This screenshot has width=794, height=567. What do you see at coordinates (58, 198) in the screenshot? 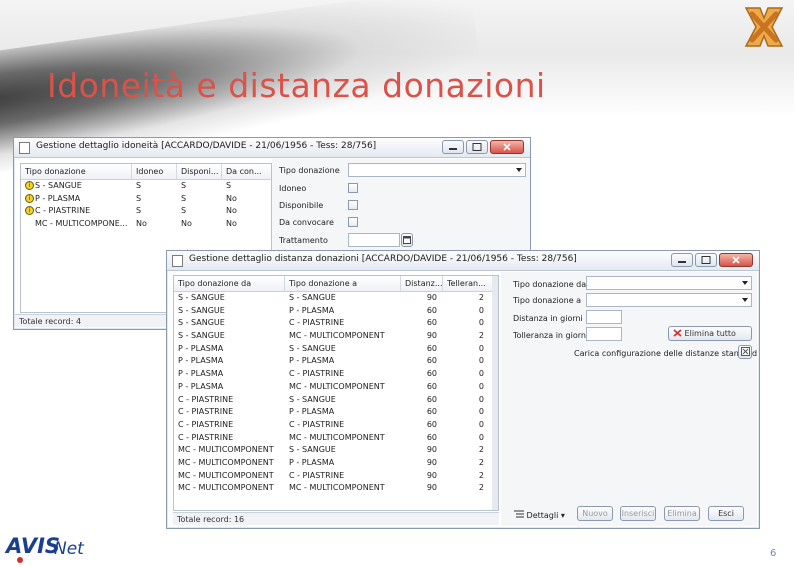
I see `cell-text: P - PLASMA` at bounding box center [58, 198].